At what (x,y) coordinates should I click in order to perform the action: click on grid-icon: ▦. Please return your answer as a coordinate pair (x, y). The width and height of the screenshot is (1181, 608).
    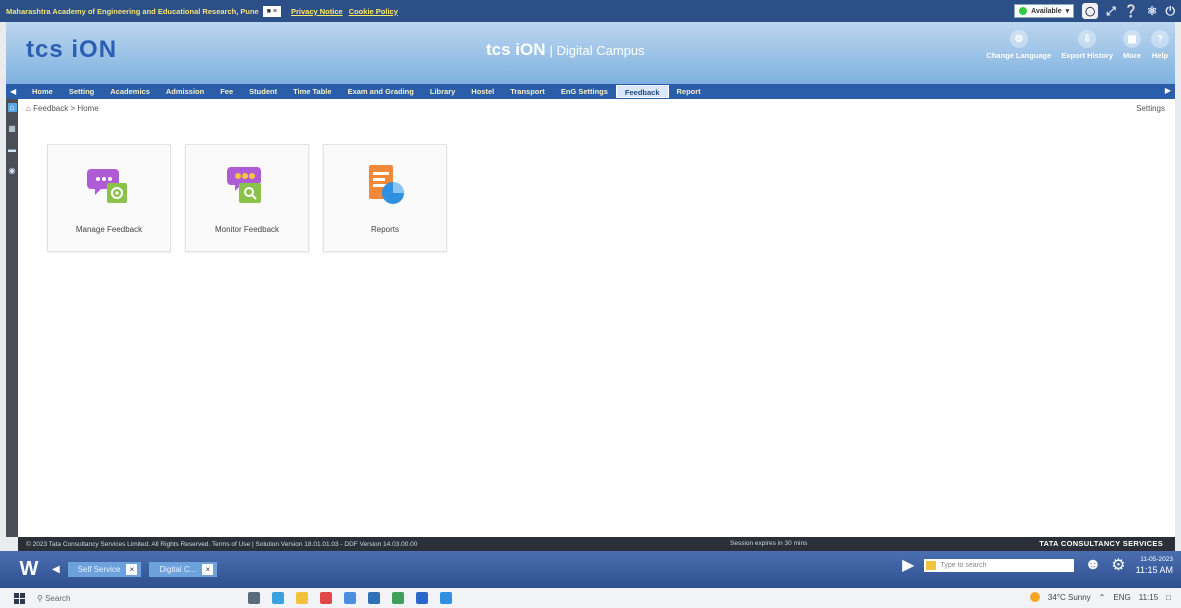
    Looking at the image, I should click on (1132, 39).